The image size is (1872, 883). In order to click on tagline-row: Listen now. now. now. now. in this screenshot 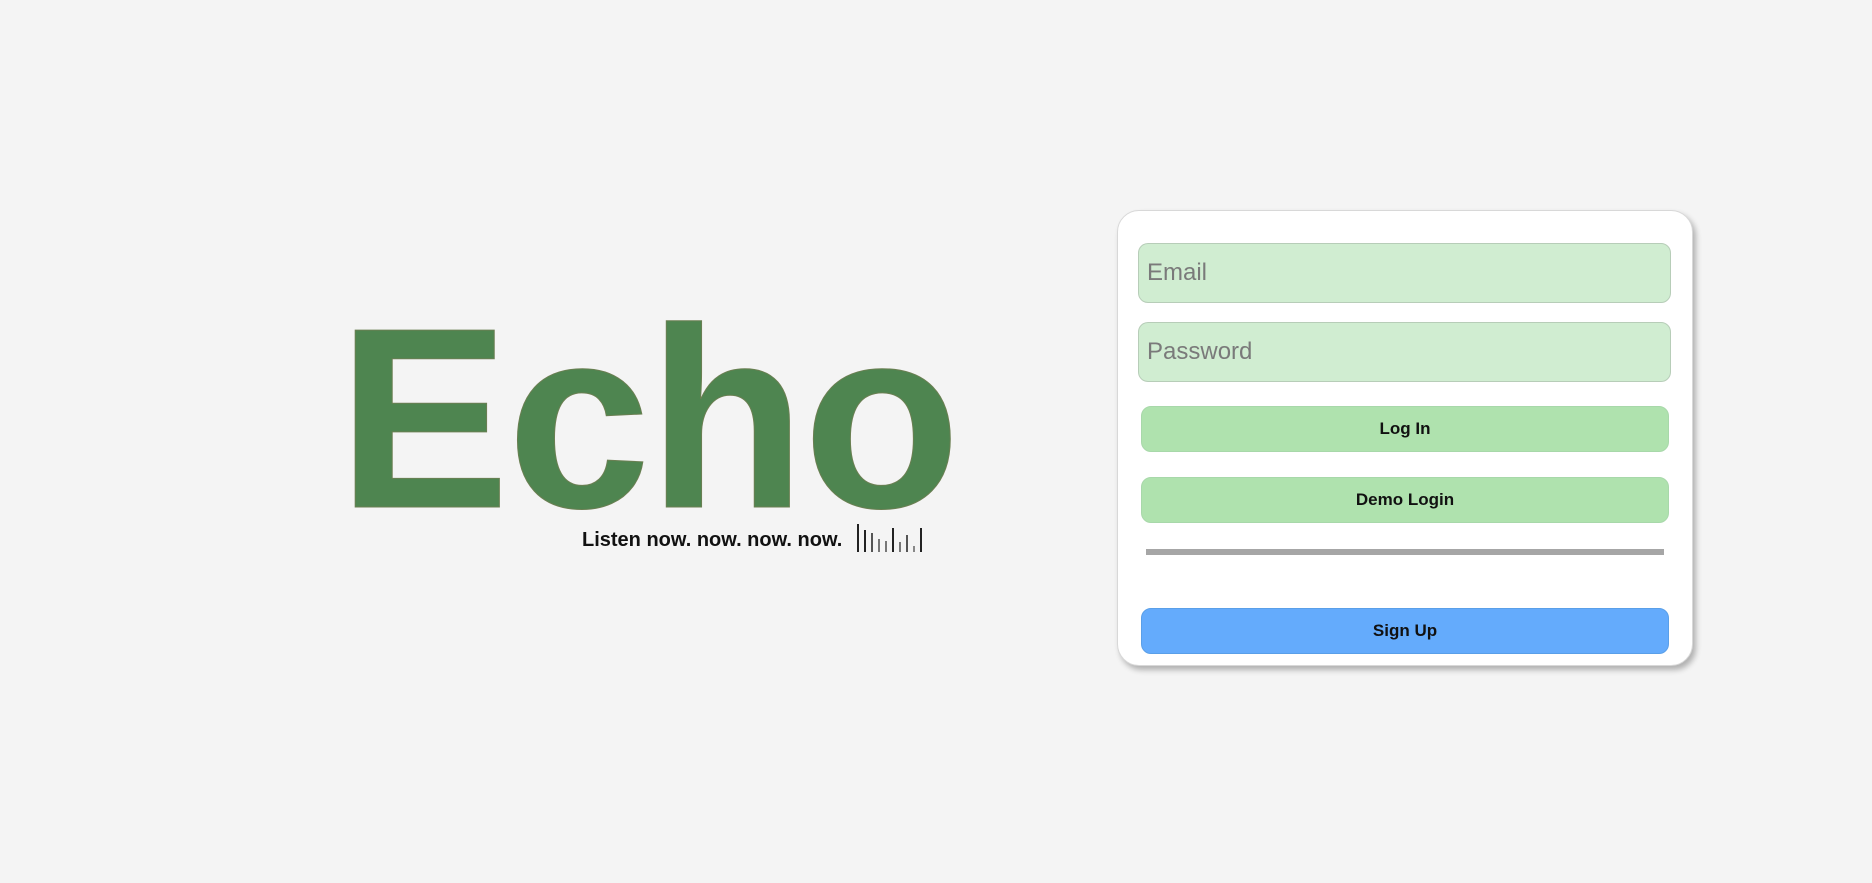, I will do `click(752, 537)`.